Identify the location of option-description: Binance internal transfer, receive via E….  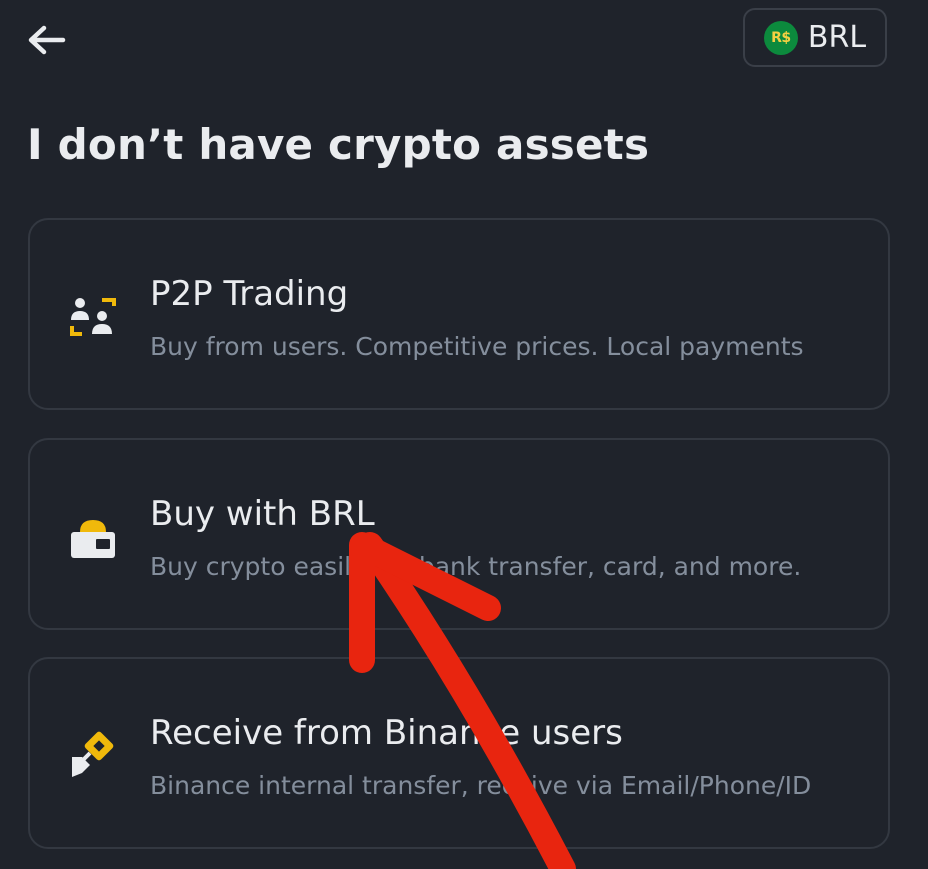
(481, 785).